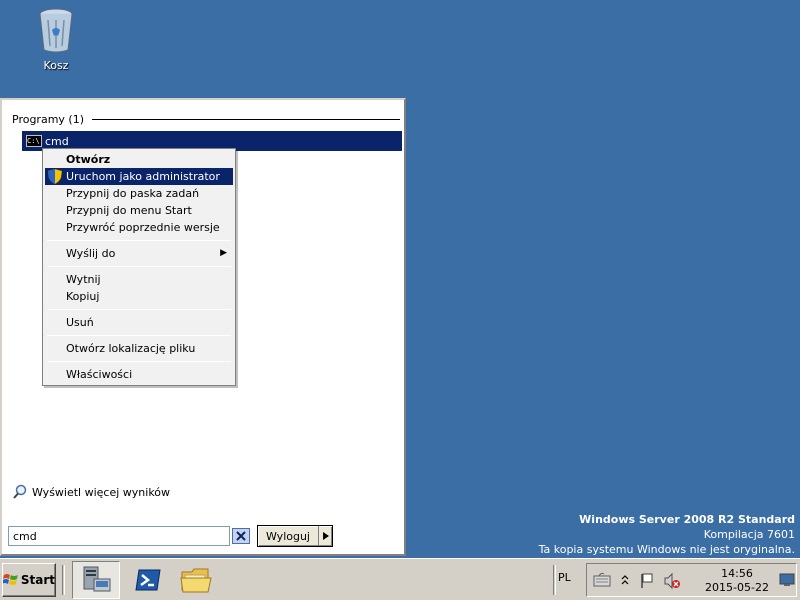 This screenshot has width=800, height=600. I want to click on clock: 14:56 2015-05-22, so click(737, 581).